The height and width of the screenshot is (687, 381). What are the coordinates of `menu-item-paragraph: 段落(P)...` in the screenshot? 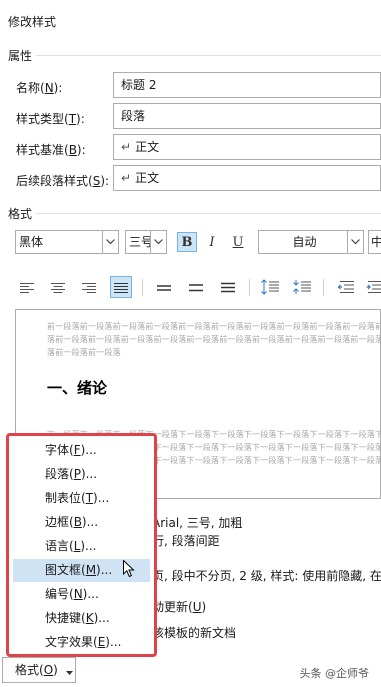 It's located at (81, 474).